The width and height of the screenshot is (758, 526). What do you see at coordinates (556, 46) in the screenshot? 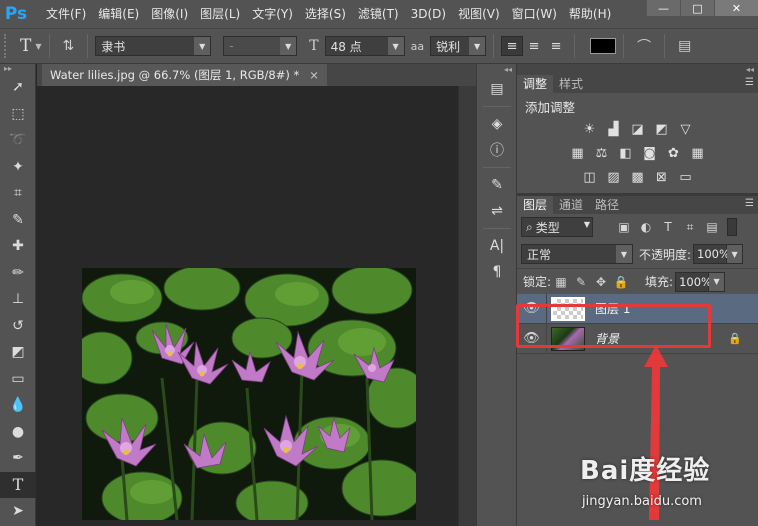
I see `align-right-button: ≡` at bounding box center [556, 46].